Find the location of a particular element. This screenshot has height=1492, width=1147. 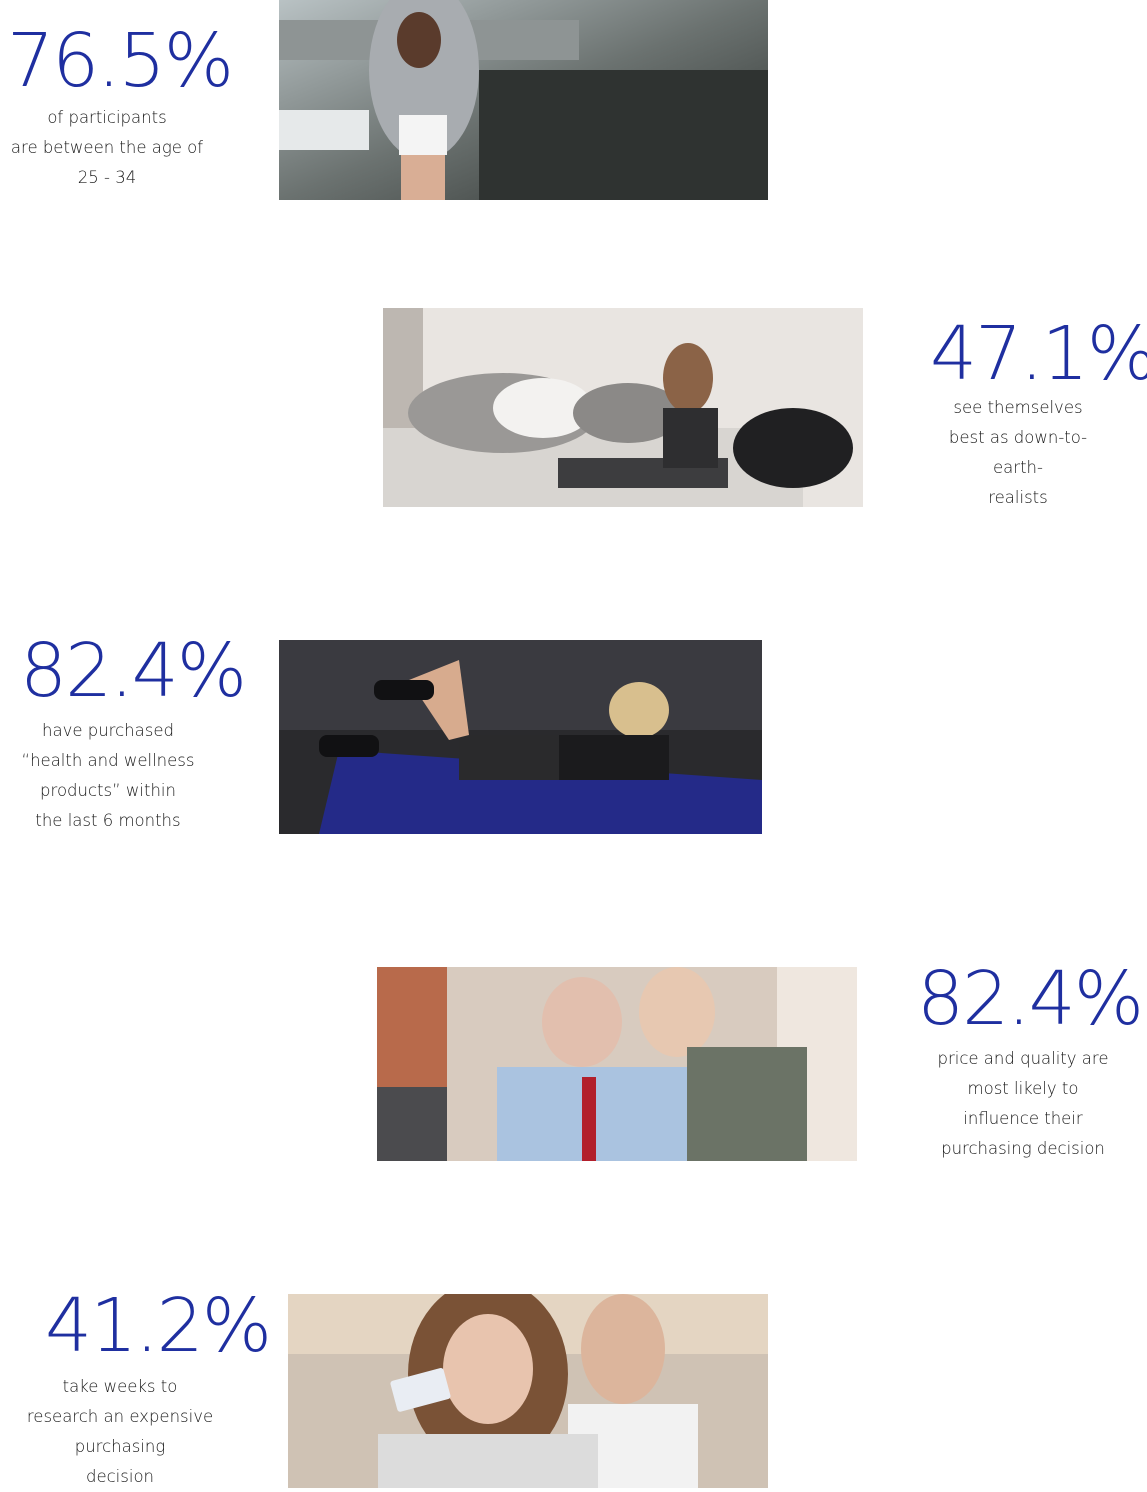

stat-2-caption-line: realists is located at coordinates (1018, 497).